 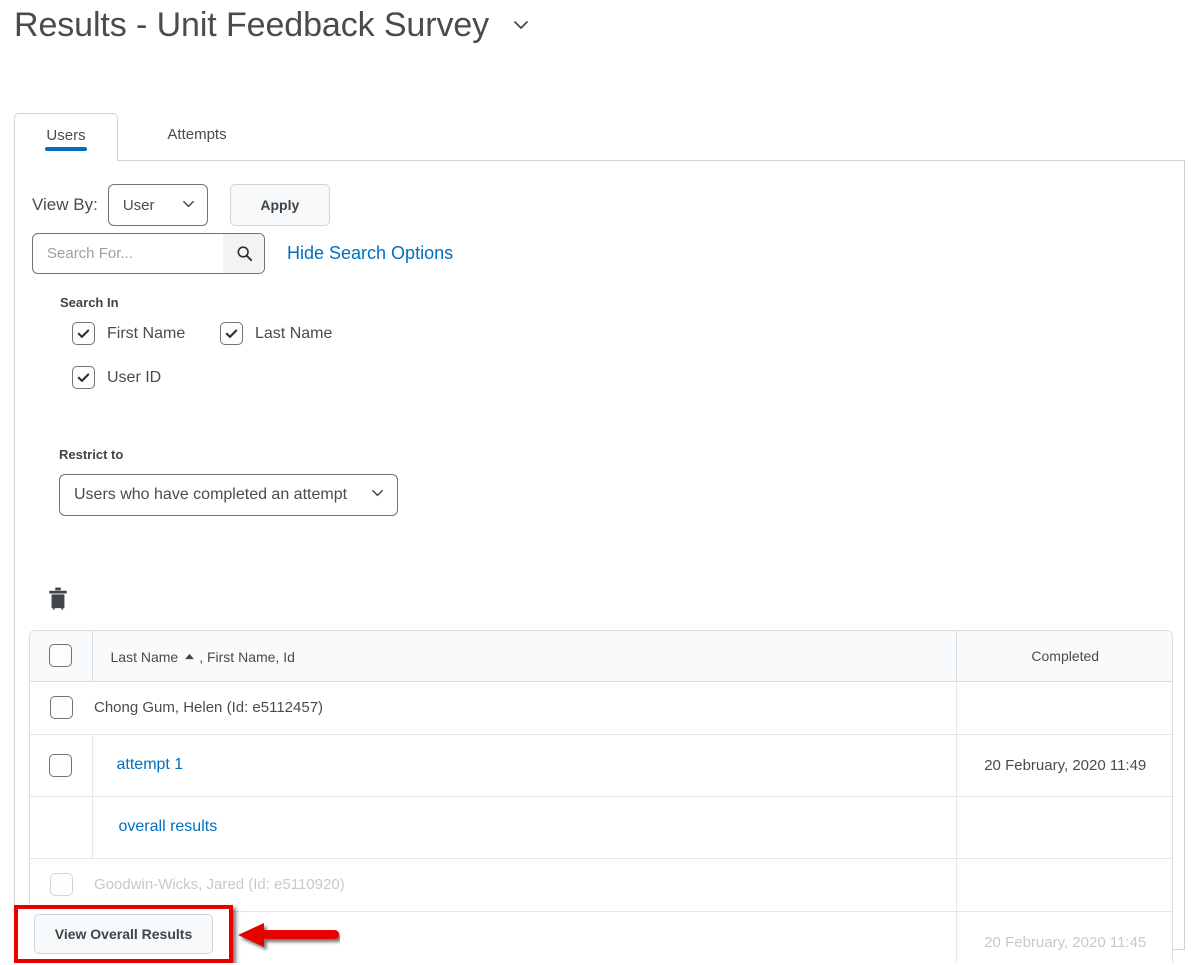 I want to click on arrow-left-icon, so click(x=289, y=936).